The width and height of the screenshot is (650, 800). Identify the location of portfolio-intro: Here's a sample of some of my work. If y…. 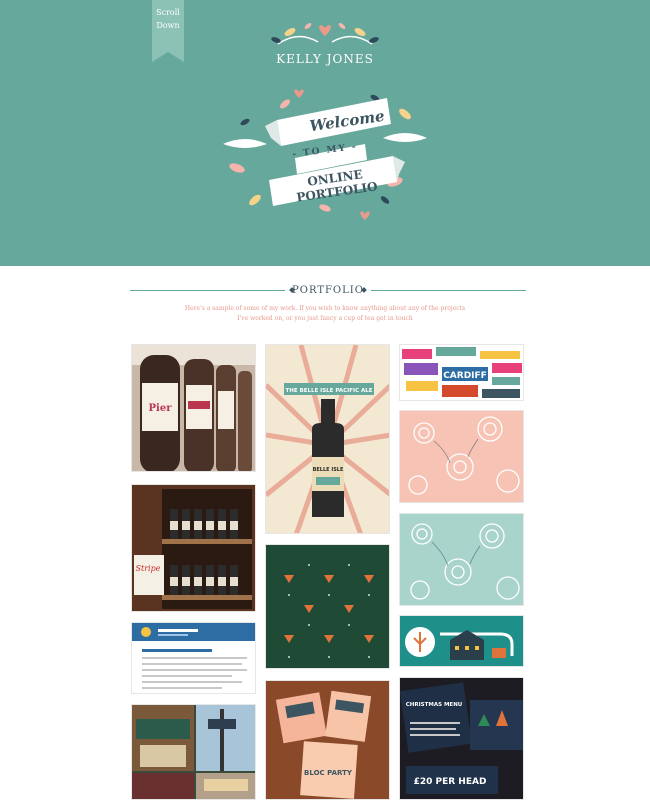
(325, 314).